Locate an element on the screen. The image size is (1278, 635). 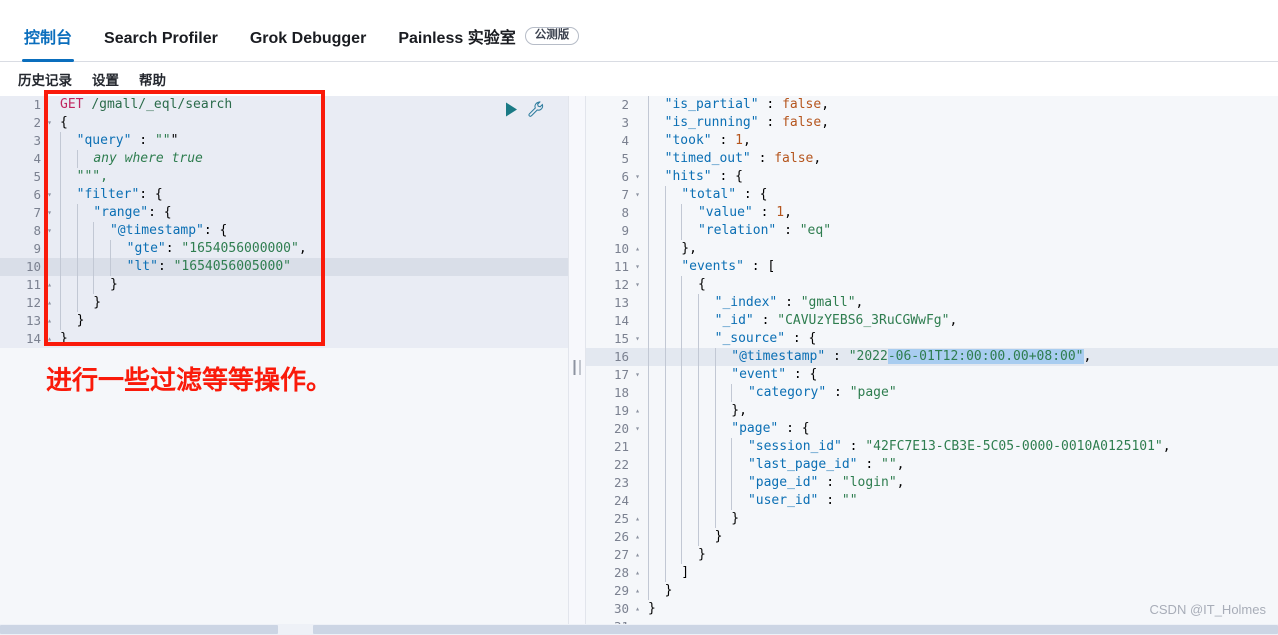
code-line: 6 ▾ "filter": { is located at coordinates (284, 195).